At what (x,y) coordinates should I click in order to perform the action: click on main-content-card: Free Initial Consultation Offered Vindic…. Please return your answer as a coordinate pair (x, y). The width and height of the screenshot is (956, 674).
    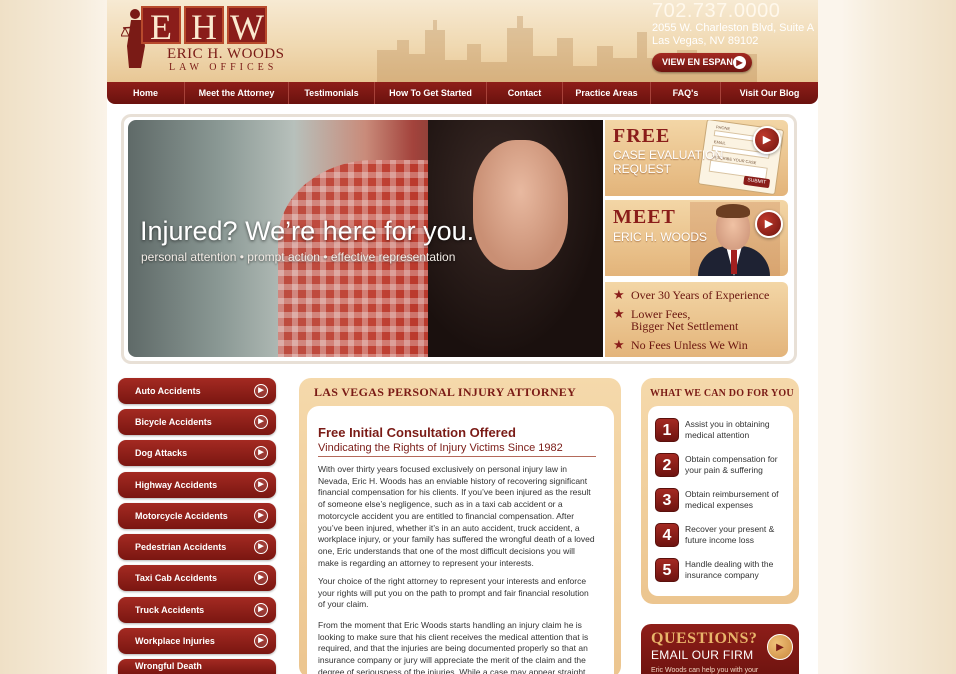
    Looking at the image, I should click on (460, 540).